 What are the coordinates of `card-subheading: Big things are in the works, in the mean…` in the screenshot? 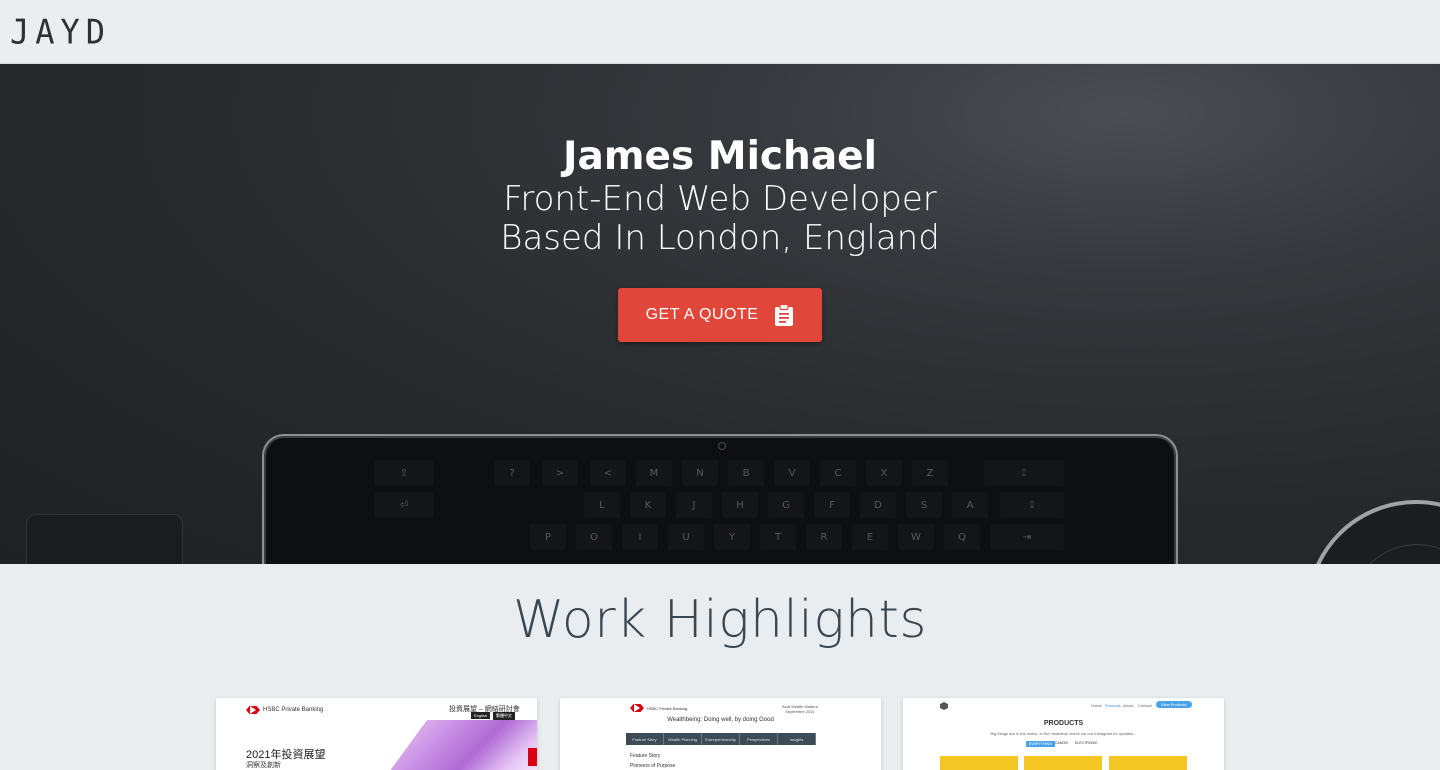 It's located at (1063, 733).